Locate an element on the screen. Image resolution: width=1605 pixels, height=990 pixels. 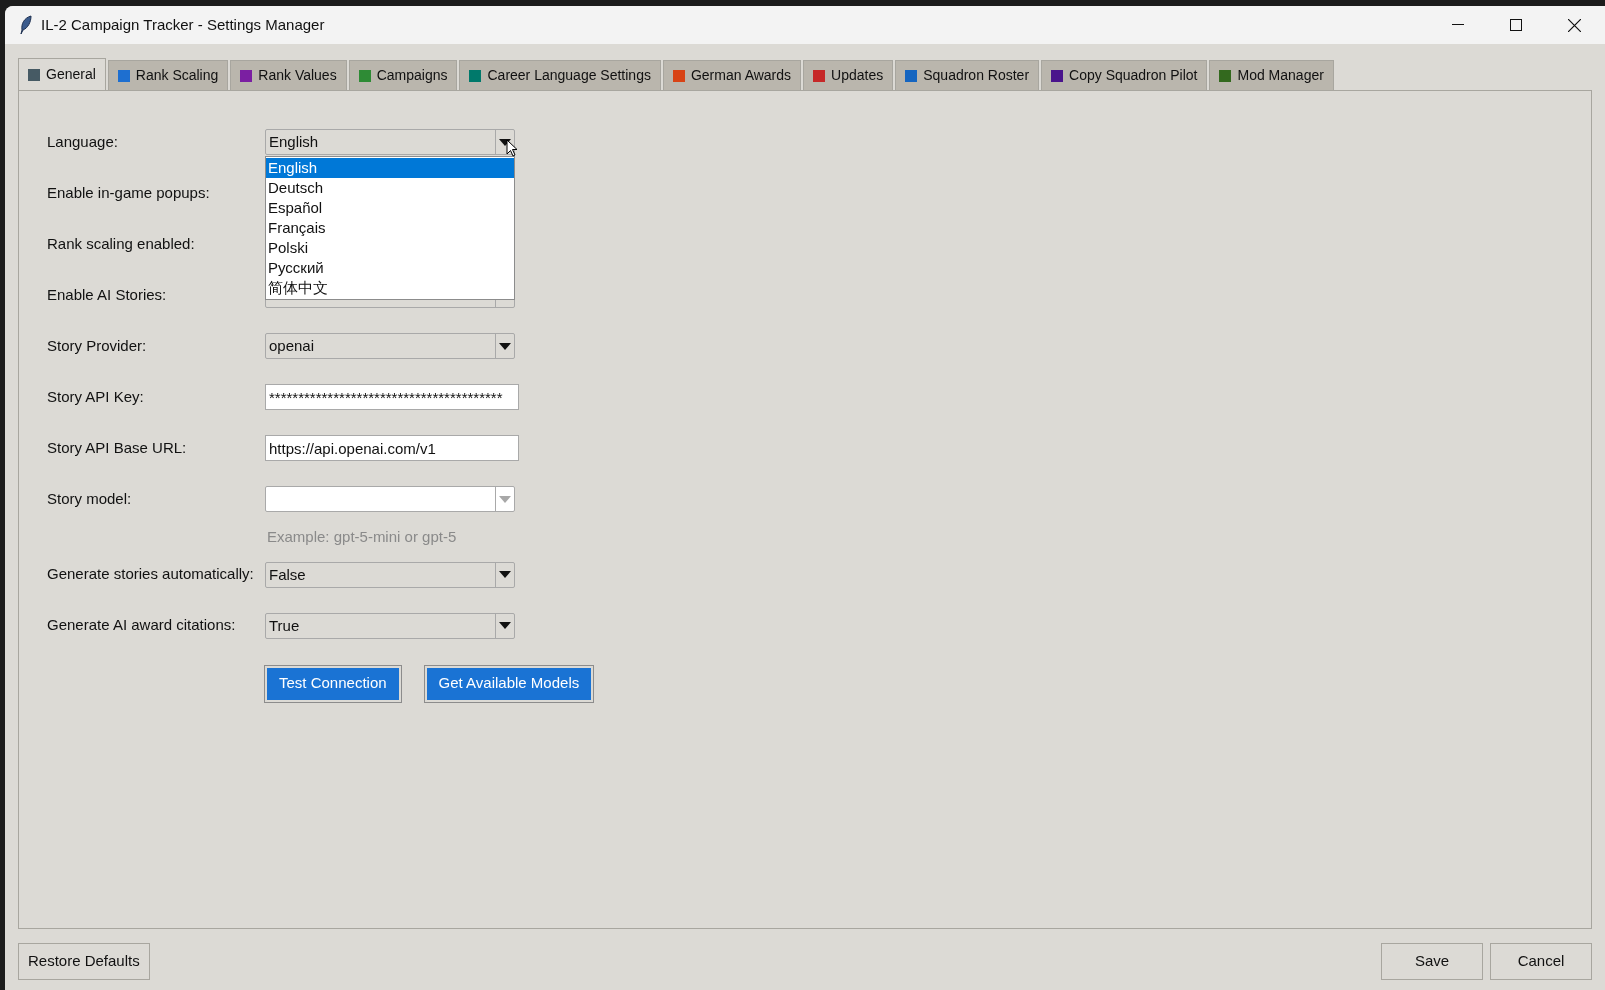
footer-button: Save is located at coordinates (1432, 961).